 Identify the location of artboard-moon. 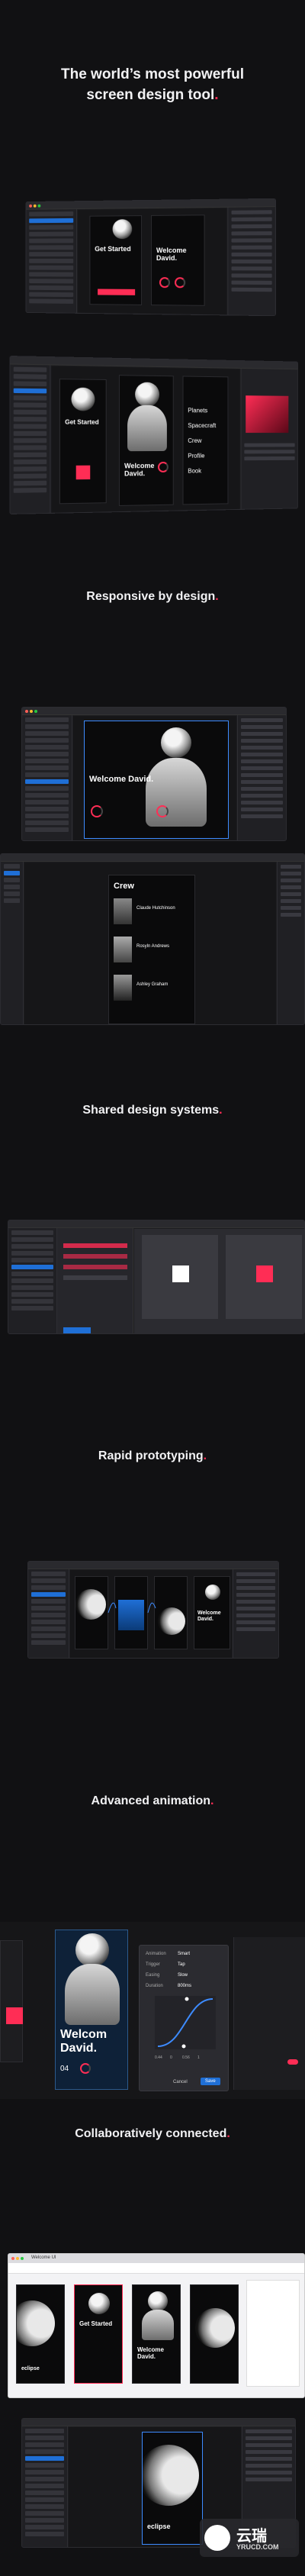
(214, 2334).